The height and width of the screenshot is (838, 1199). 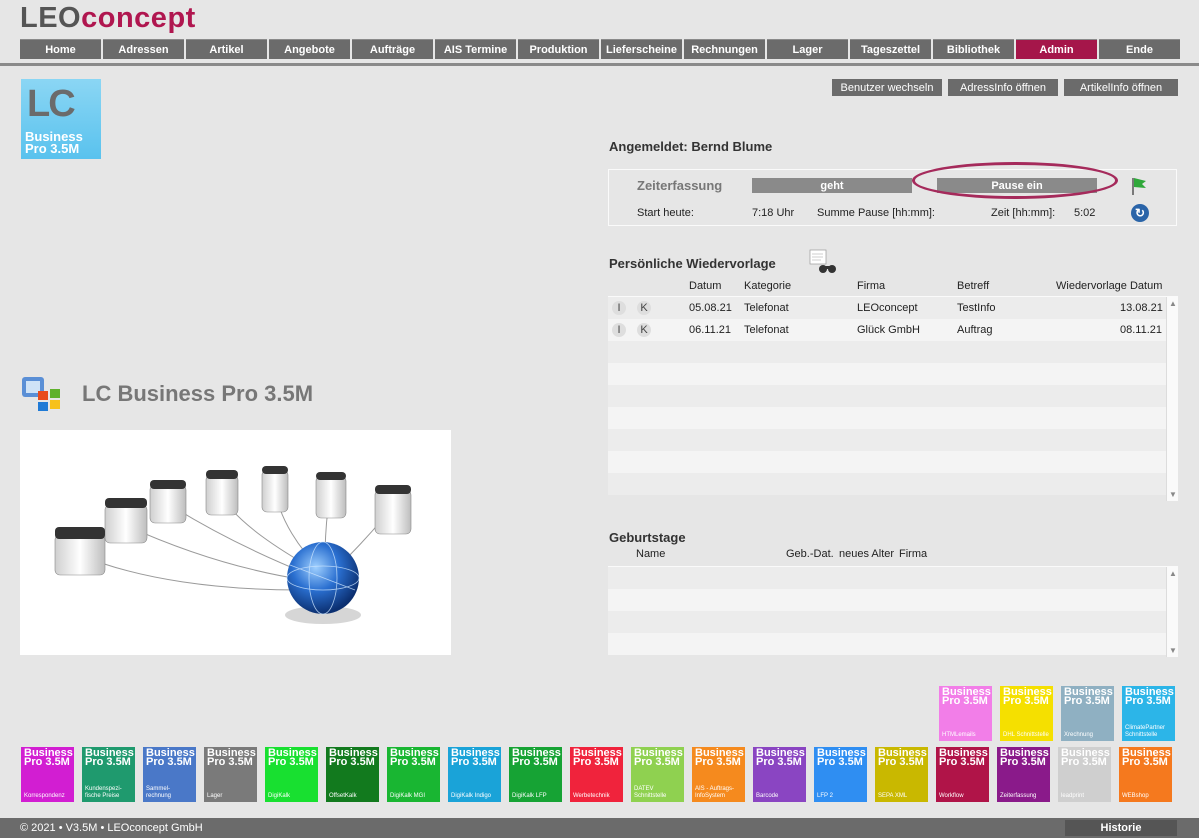 I want to click on col-neues-alter: neues Alter, so click(x=866, y=554).